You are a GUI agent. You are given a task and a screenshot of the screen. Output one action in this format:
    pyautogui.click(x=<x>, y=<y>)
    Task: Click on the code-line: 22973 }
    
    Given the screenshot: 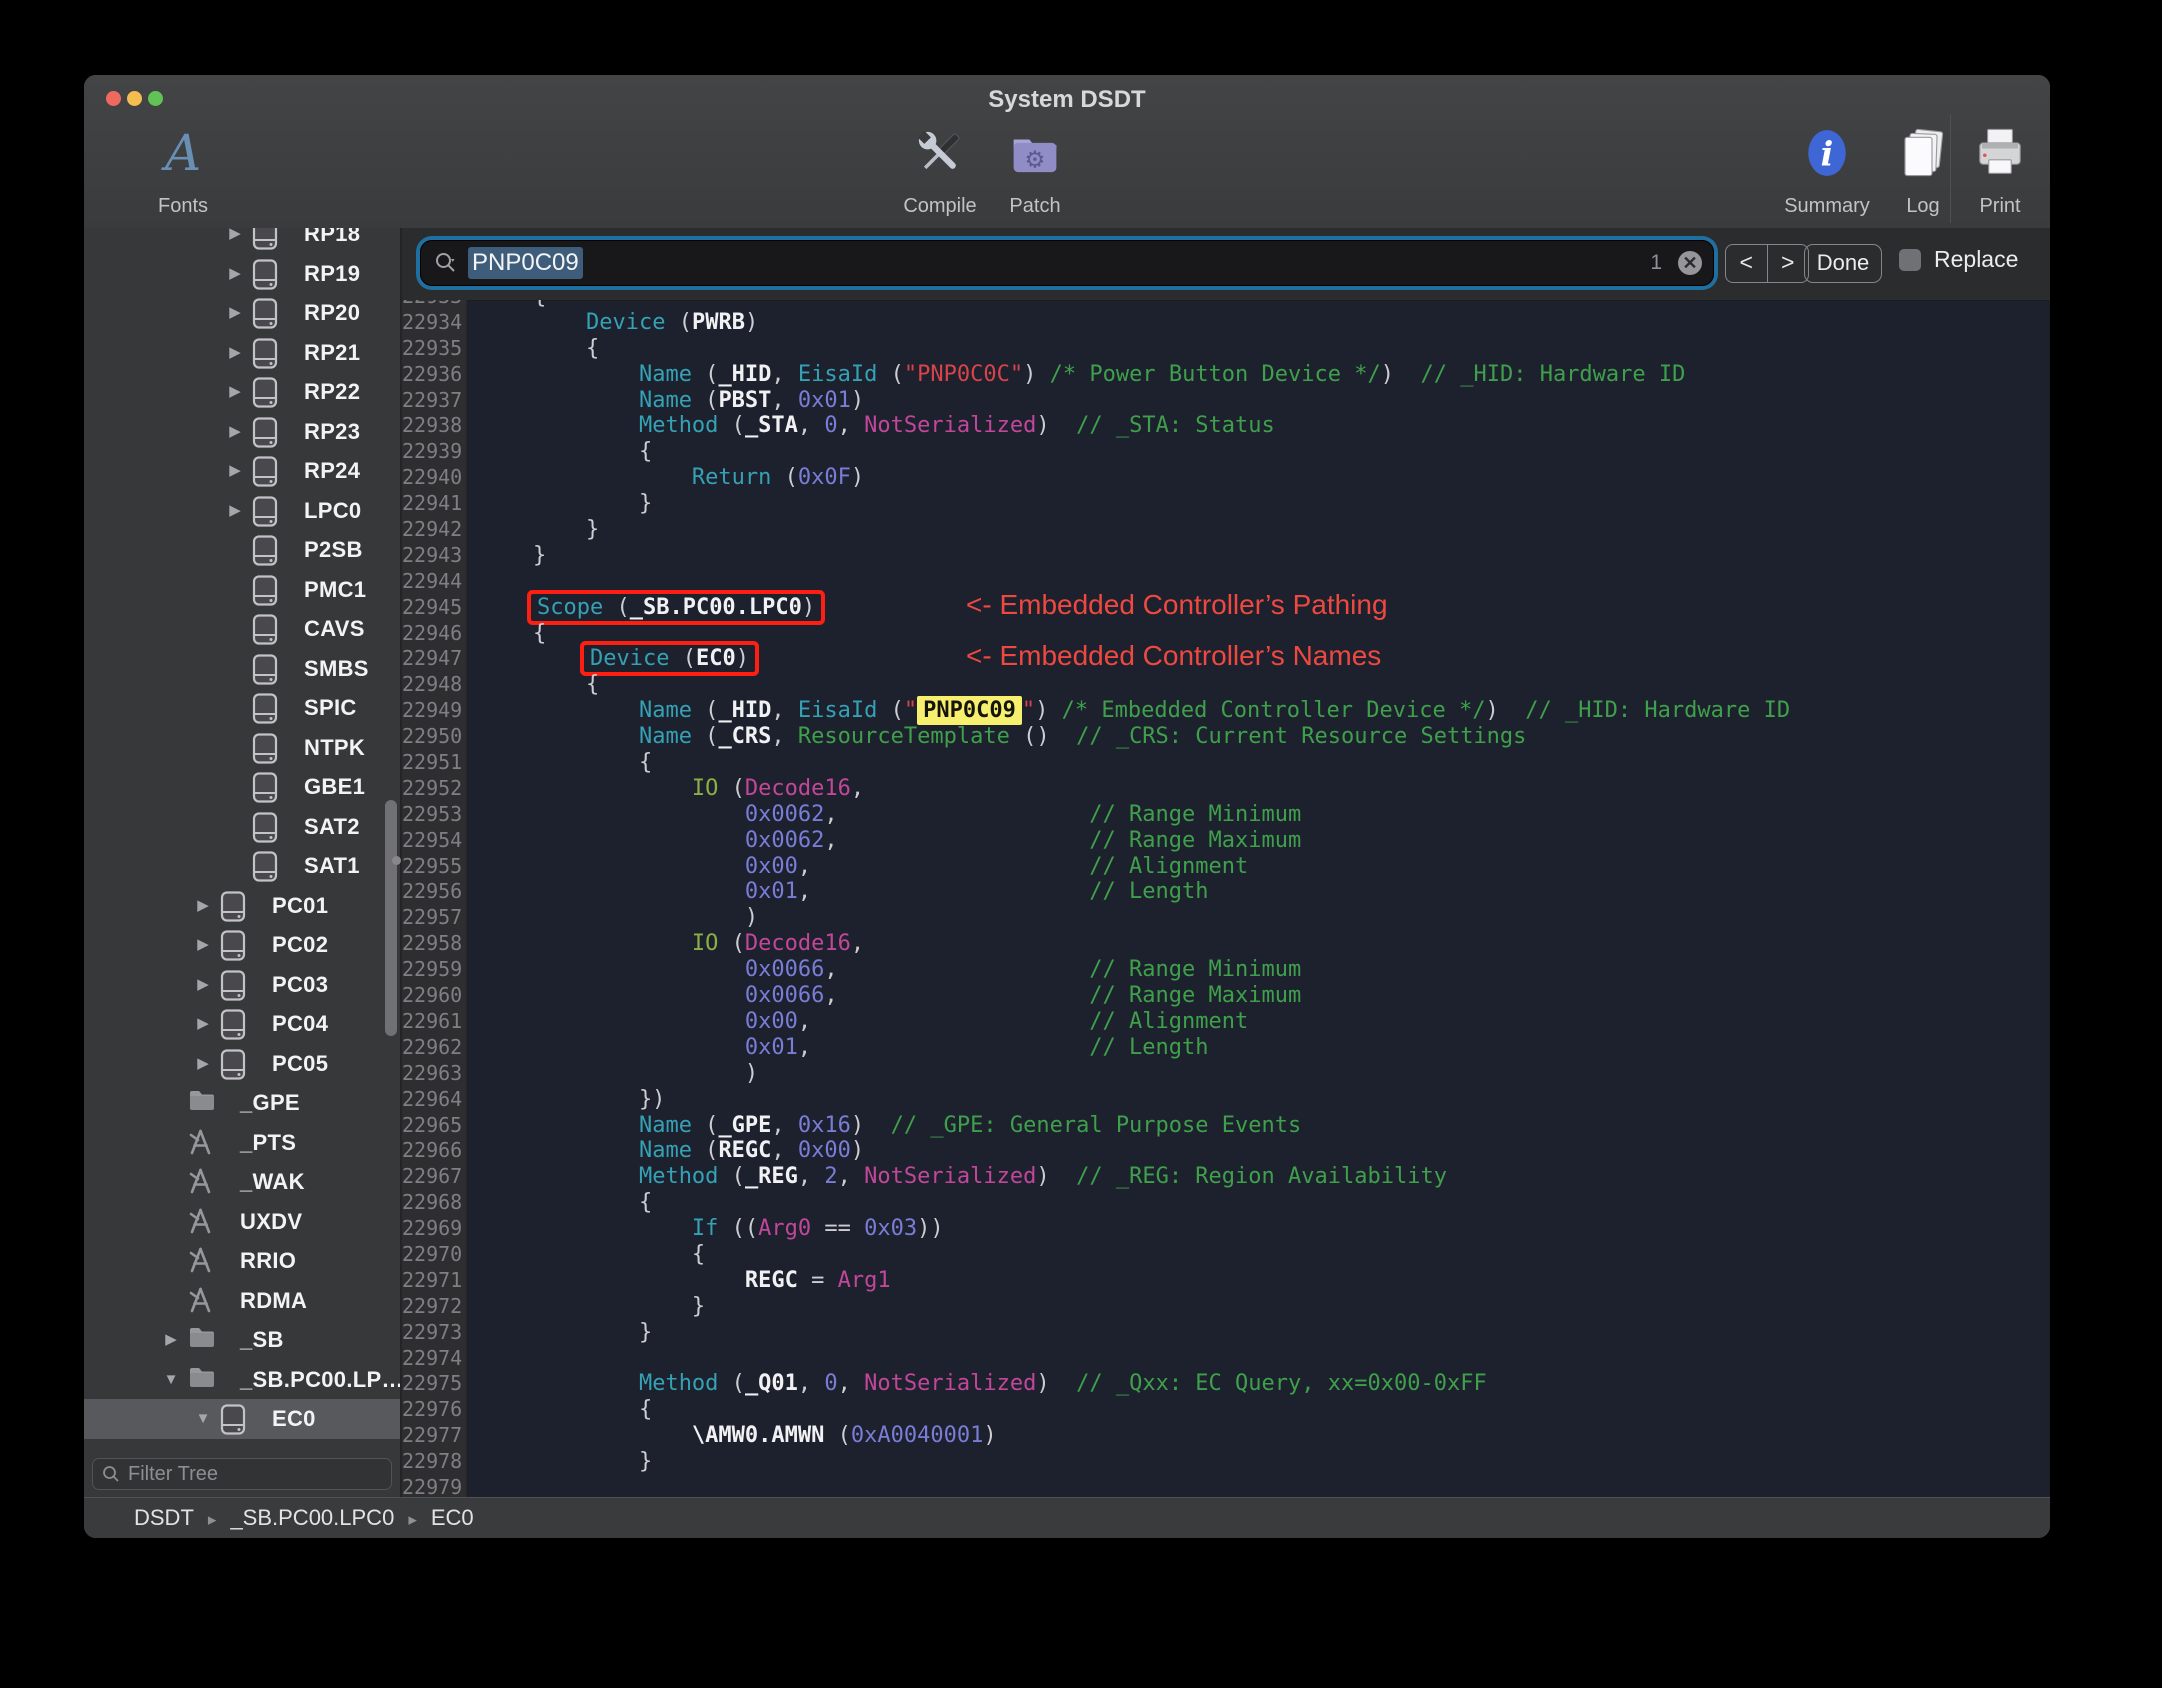 What is the action you would take?
    pyautogui.click(x=1226, y=1333)
    